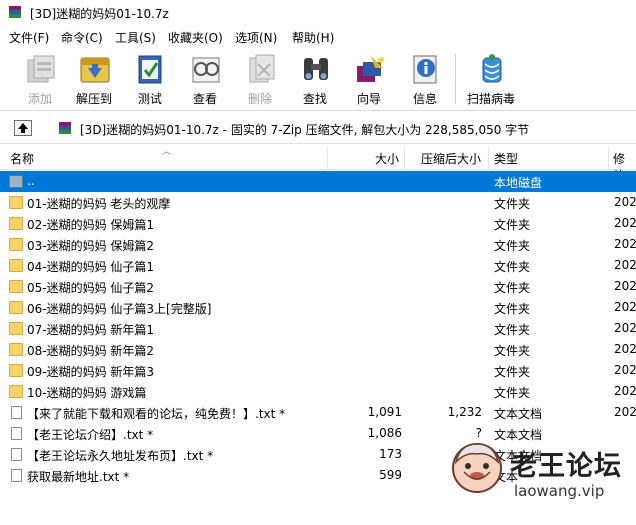 The height and width of the screenshot is (525, 636). I want to click on menu-commands: 命令(C), so click(82, 37).